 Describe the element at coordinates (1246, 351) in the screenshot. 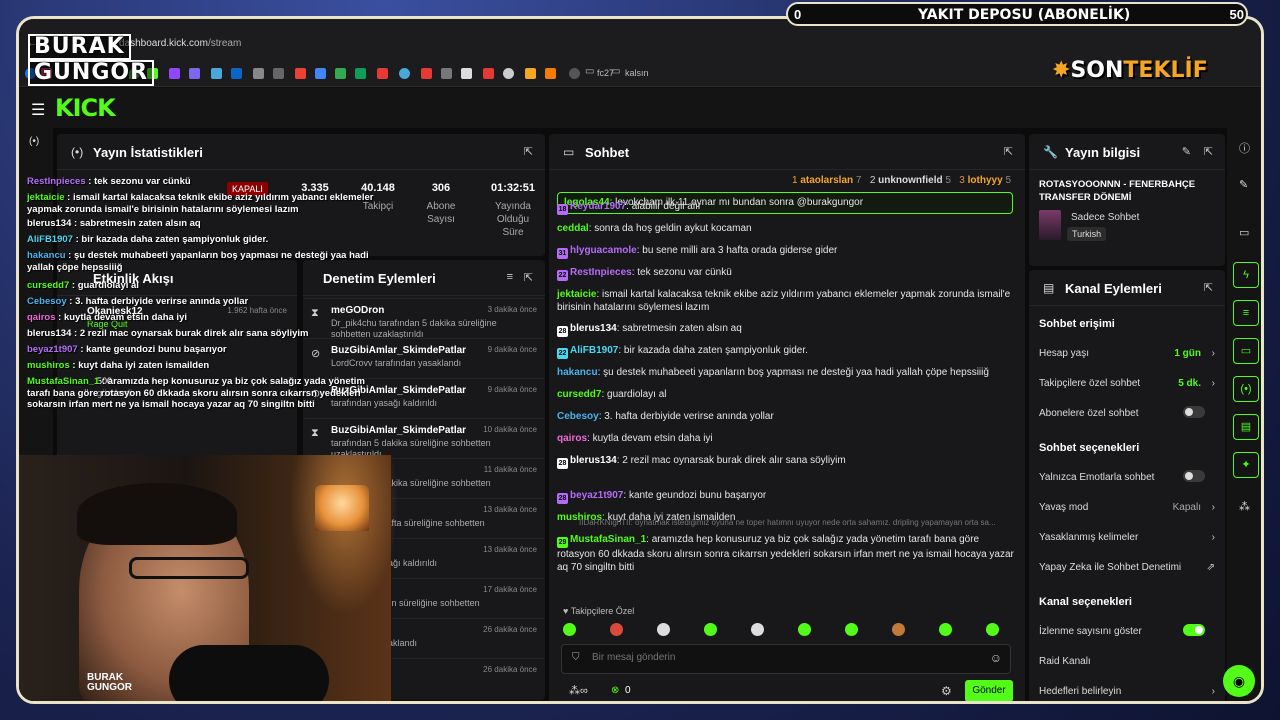

I see `chat-button: ▭` at that location.